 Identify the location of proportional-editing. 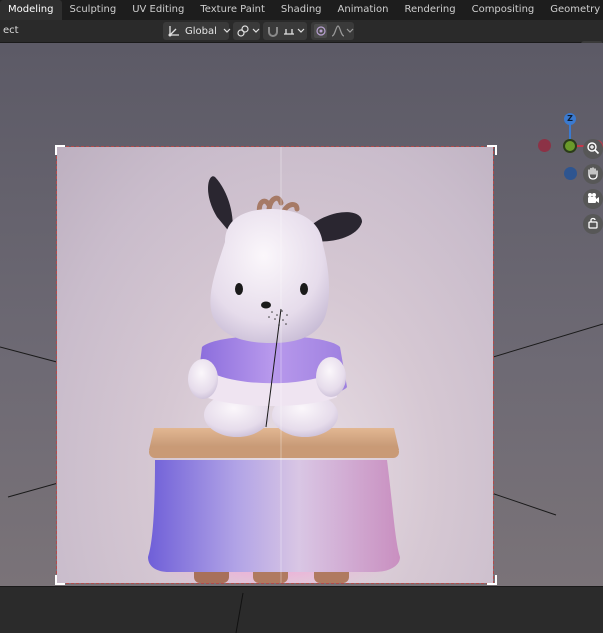
(332, 31).